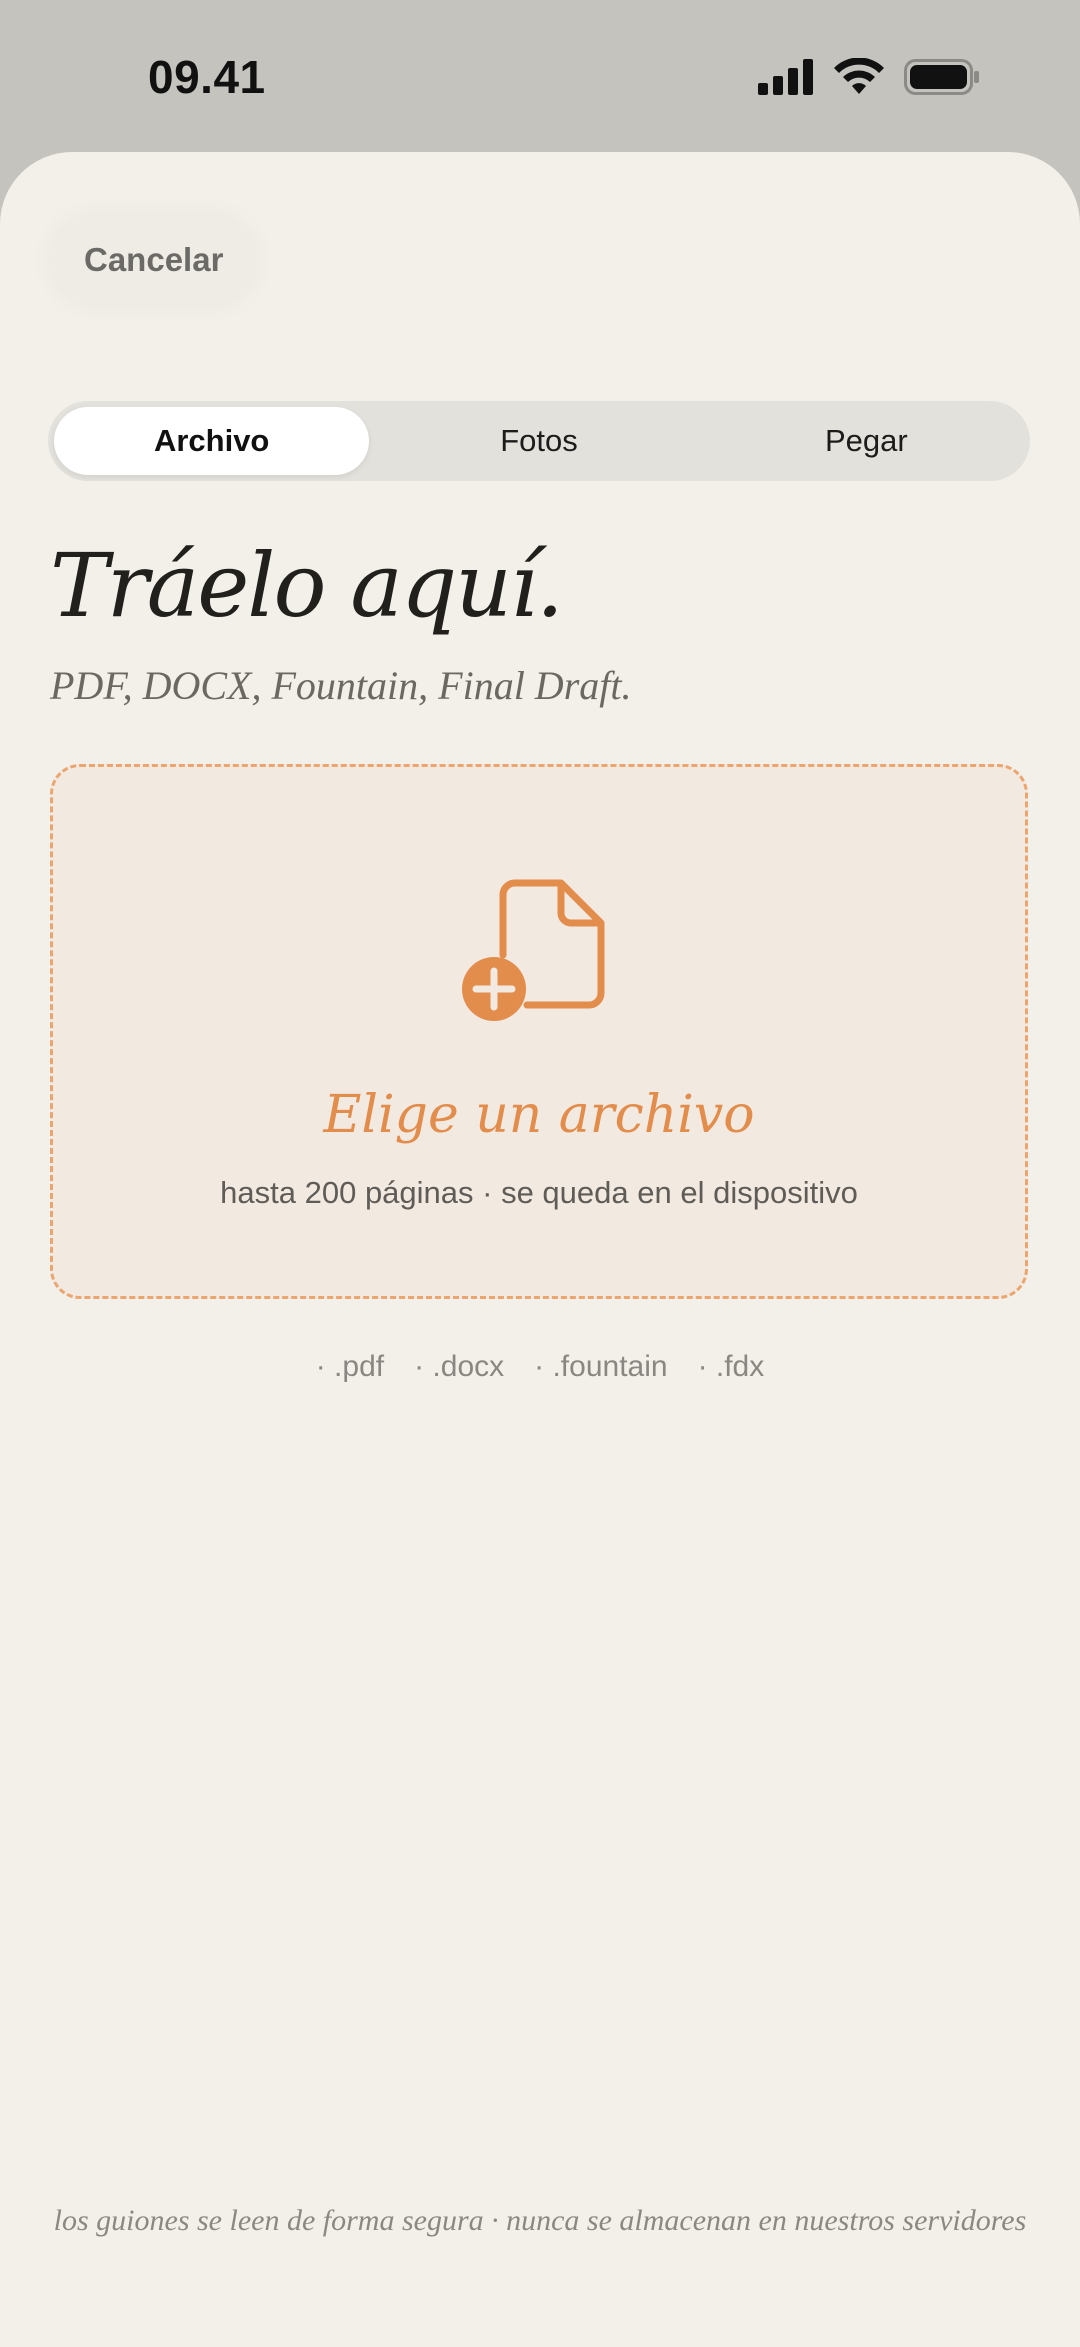 Image resolution: width=1080 pixels, height=2347 pixels. Describe the element at coordinates (859, 76) in the screenshot. I see `wifi-icon` at that location.